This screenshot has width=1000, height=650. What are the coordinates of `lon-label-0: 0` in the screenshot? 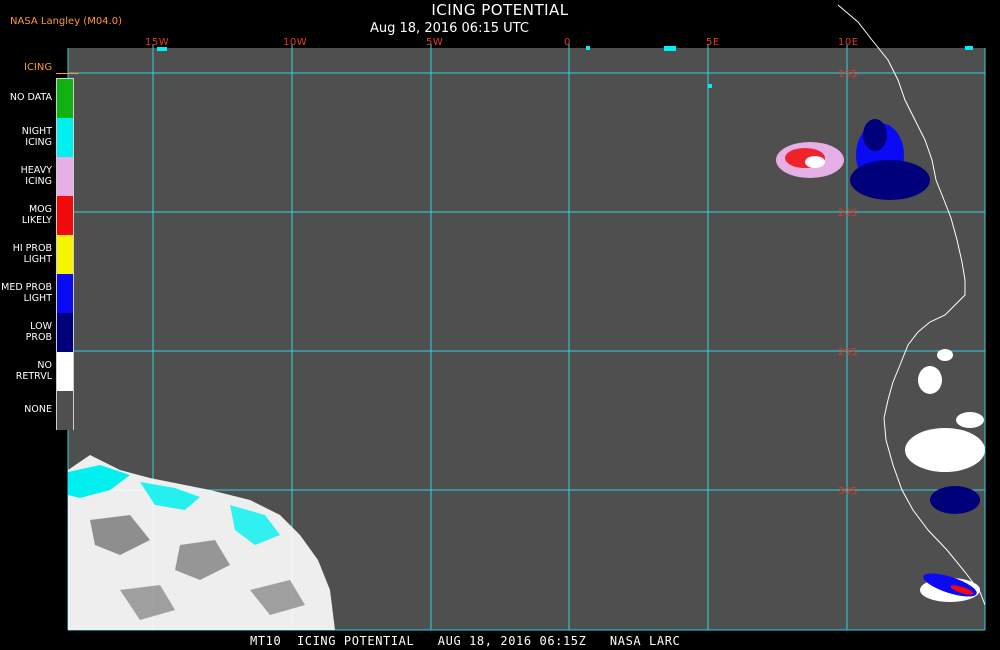 It's located at (567, 42).